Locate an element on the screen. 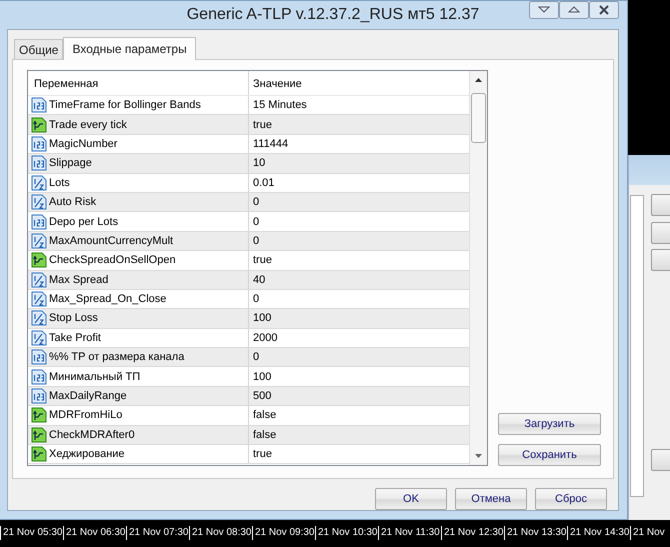 This screenshot has height=547, width=670. parameter-name: MaxAmountCurrencyMult is located at coordinates (111, 240).